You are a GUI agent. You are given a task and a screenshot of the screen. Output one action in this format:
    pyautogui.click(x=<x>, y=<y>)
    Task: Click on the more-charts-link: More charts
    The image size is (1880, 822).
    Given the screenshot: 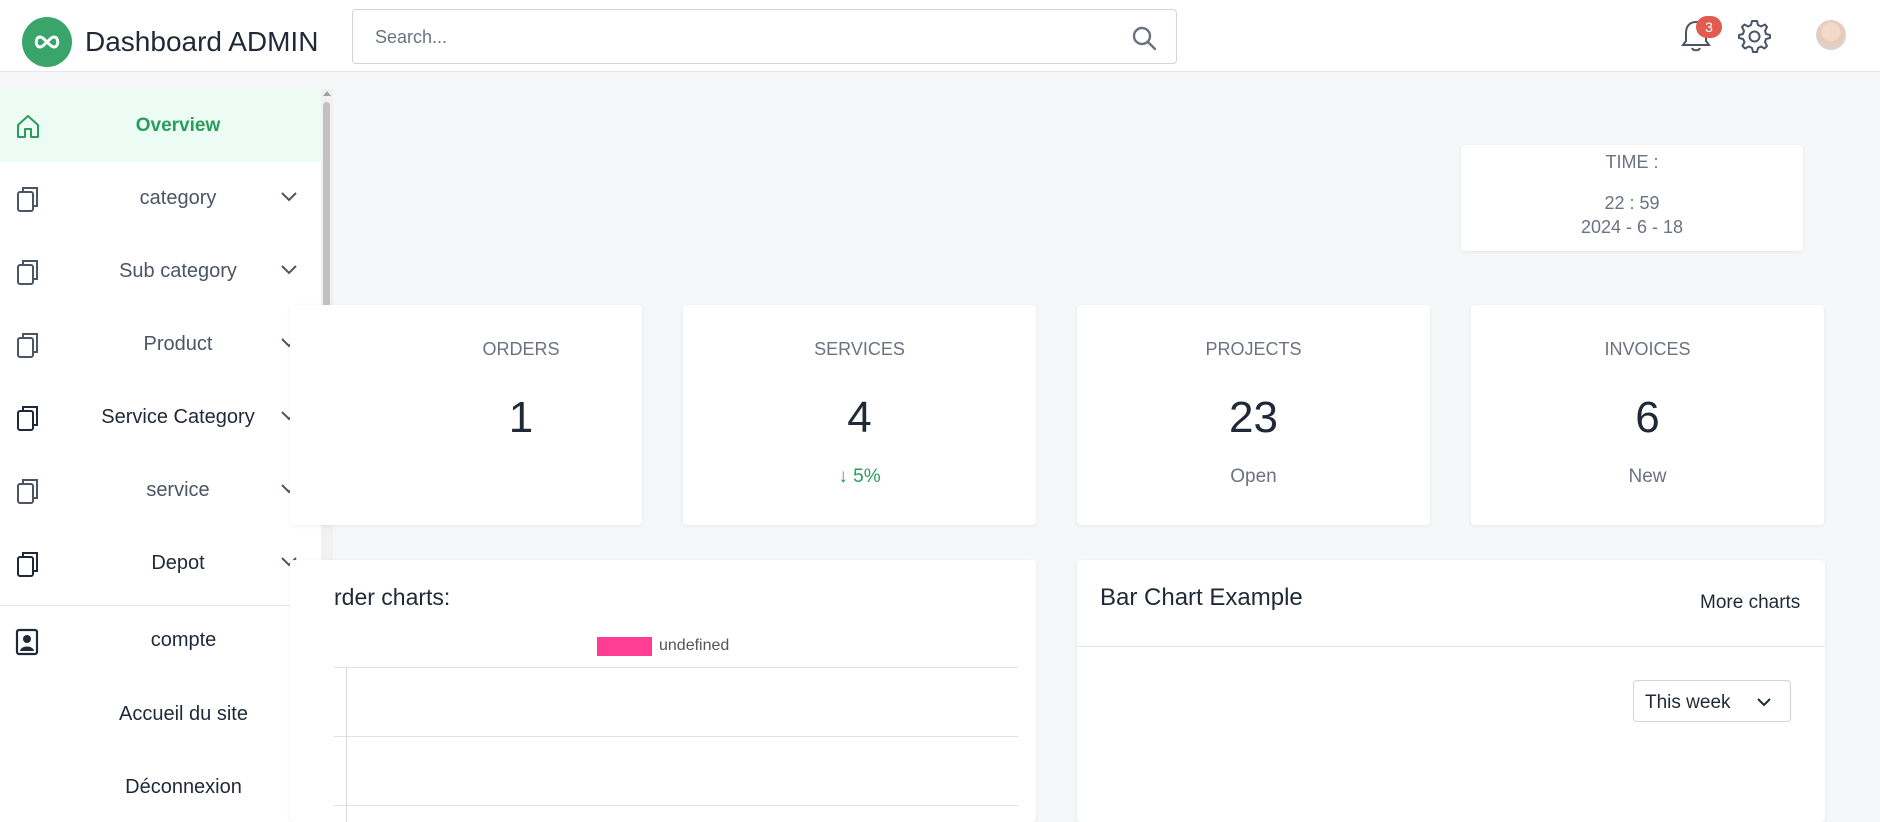 What is the action you would take?
    pyautogui.click(x=1750, y=603)
    